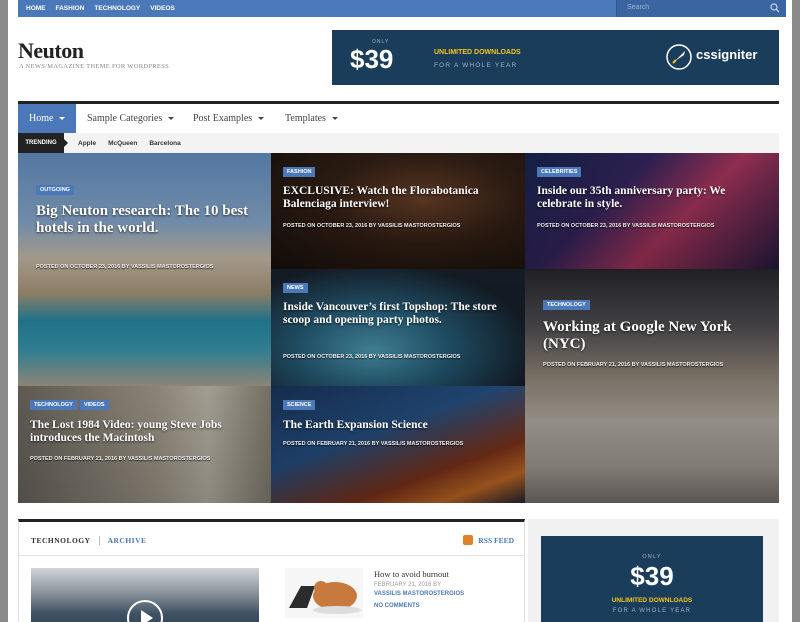 This screenshot has height=622, width=800. I want to click on rocket-icon, so click(679, 57).